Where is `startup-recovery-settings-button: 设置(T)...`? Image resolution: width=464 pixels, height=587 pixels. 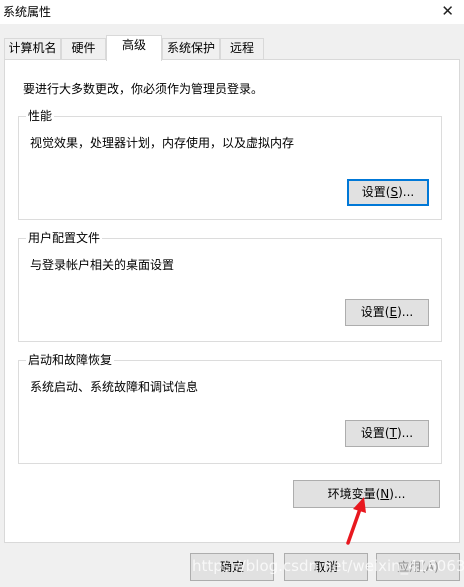
startup-recovery-settings-button: 设置(T)... is located at coordinates (387, 433).